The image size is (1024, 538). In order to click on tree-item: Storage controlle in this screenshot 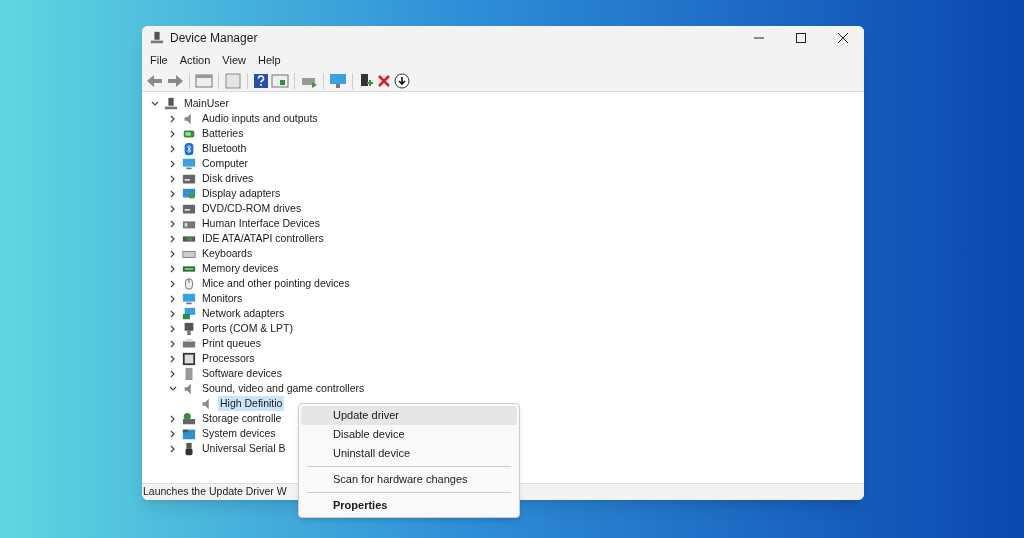, I will do `click(242, 418)`.